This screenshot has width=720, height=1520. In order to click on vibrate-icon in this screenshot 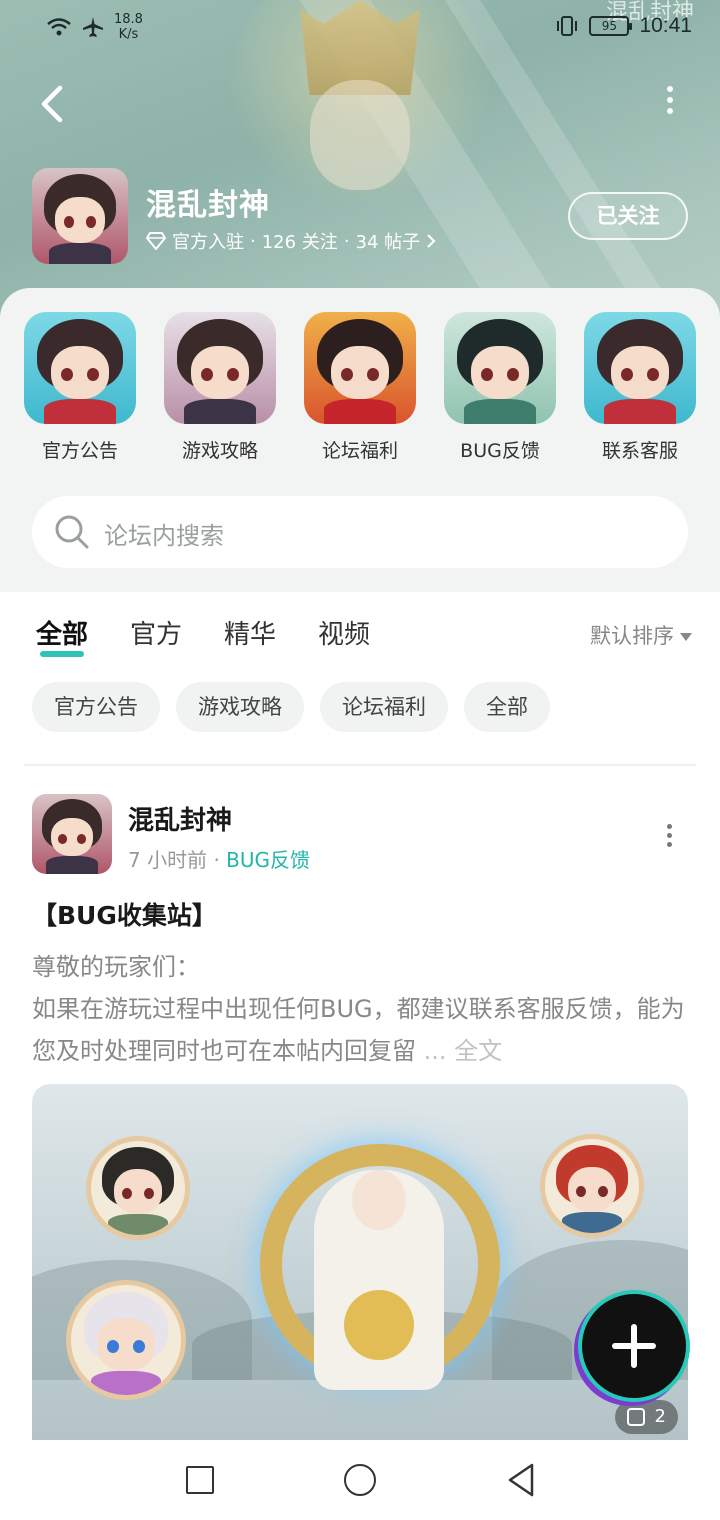, I will do `click(567, 26)`.